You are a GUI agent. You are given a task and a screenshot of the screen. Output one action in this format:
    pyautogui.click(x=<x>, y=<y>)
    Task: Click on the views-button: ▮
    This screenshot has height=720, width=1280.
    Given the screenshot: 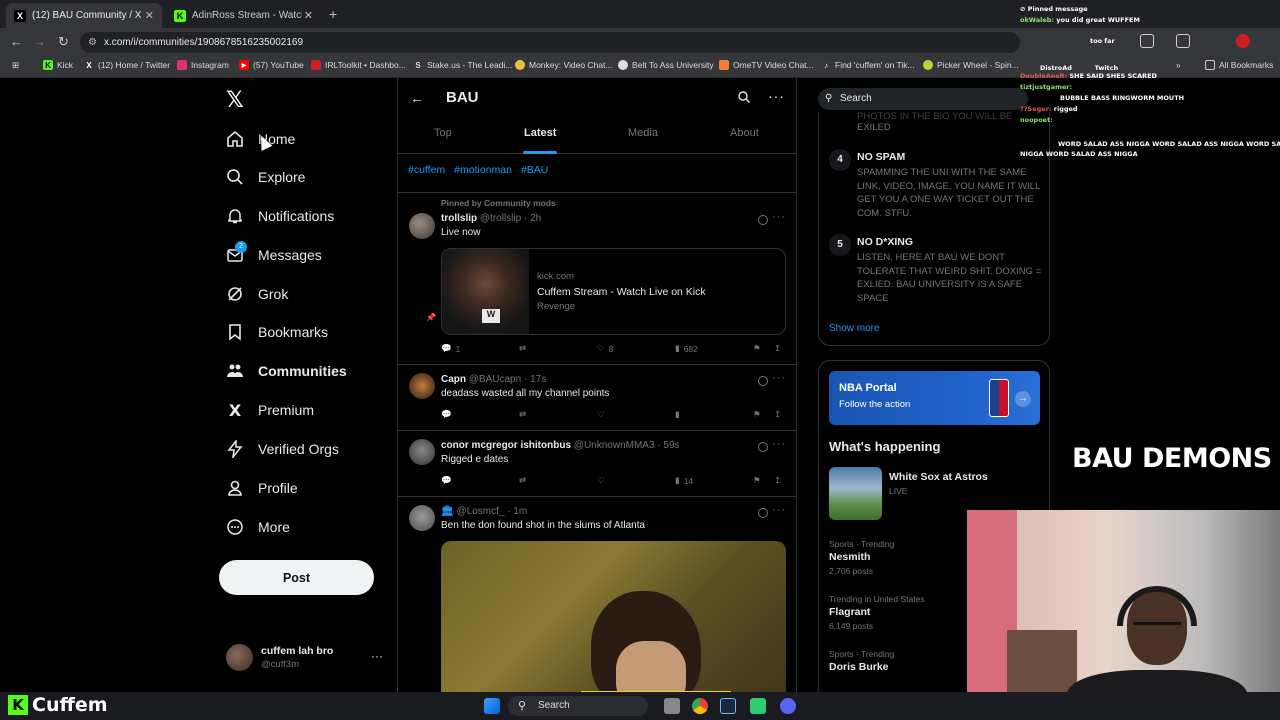 What is the action you would take?
    pyautogui.click(x=677, y=414)
    